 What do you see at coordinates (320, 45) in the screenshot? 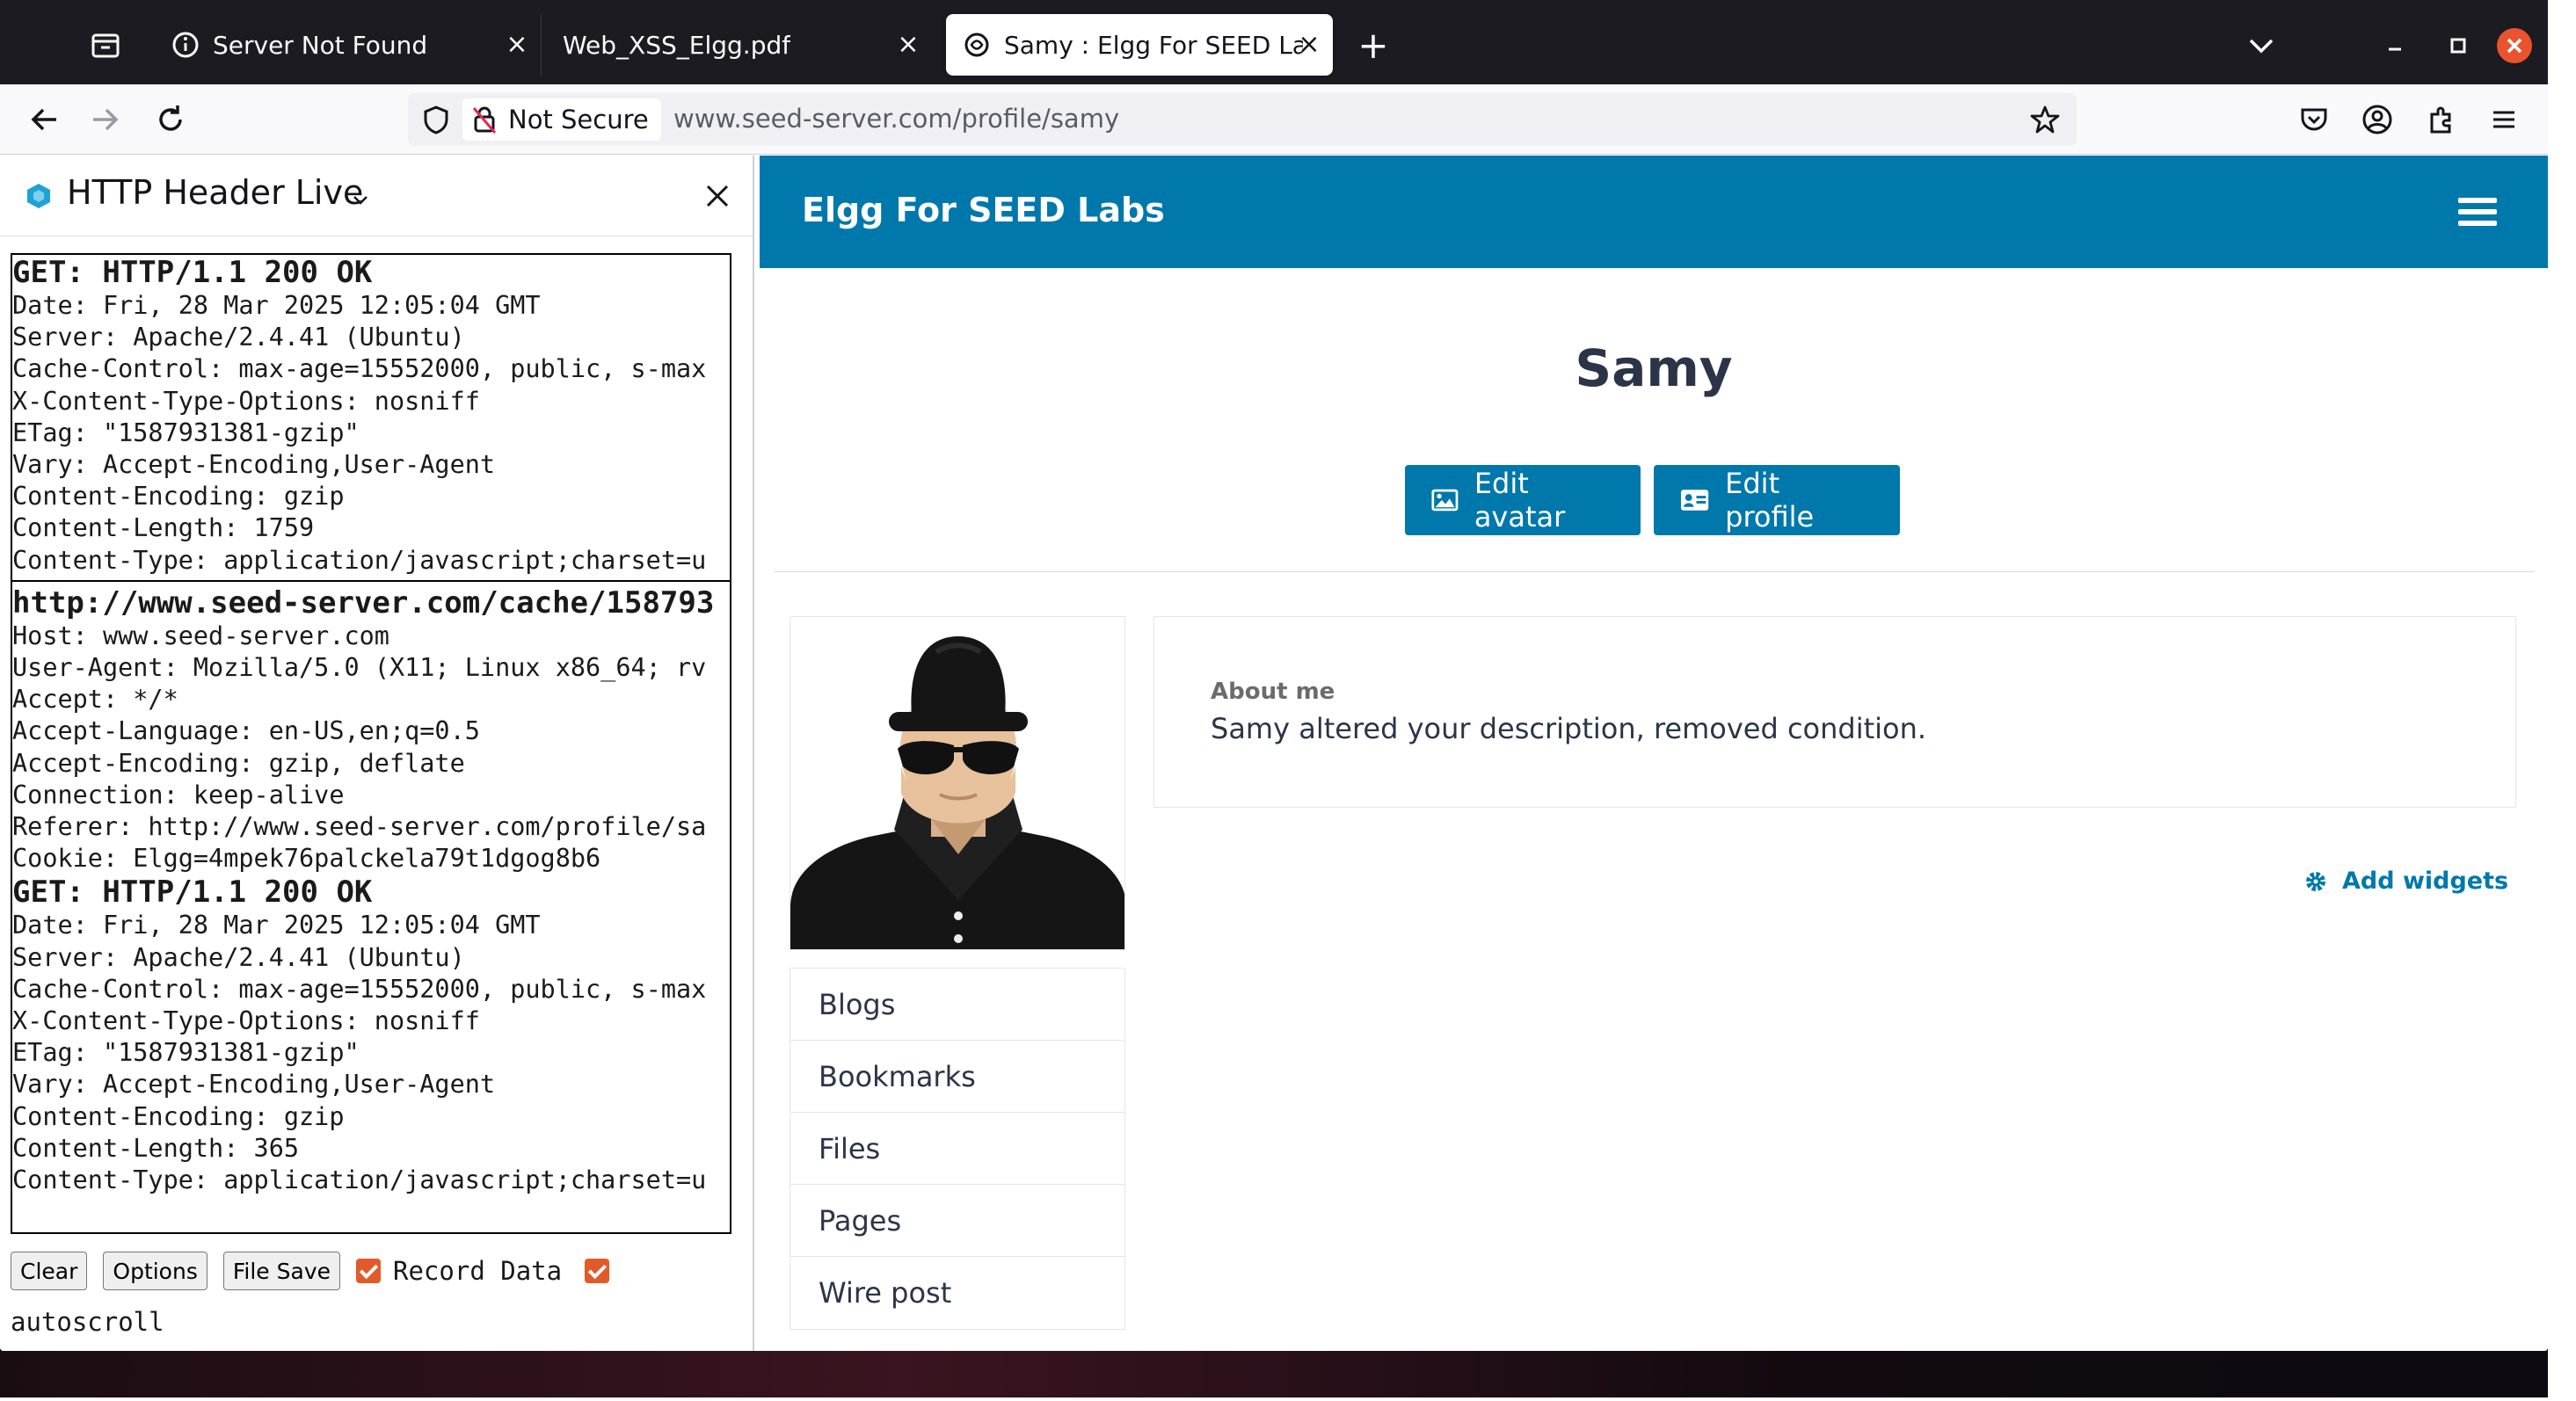
I see `tab-label: Server Not Found` at bounding box center [320, 45].